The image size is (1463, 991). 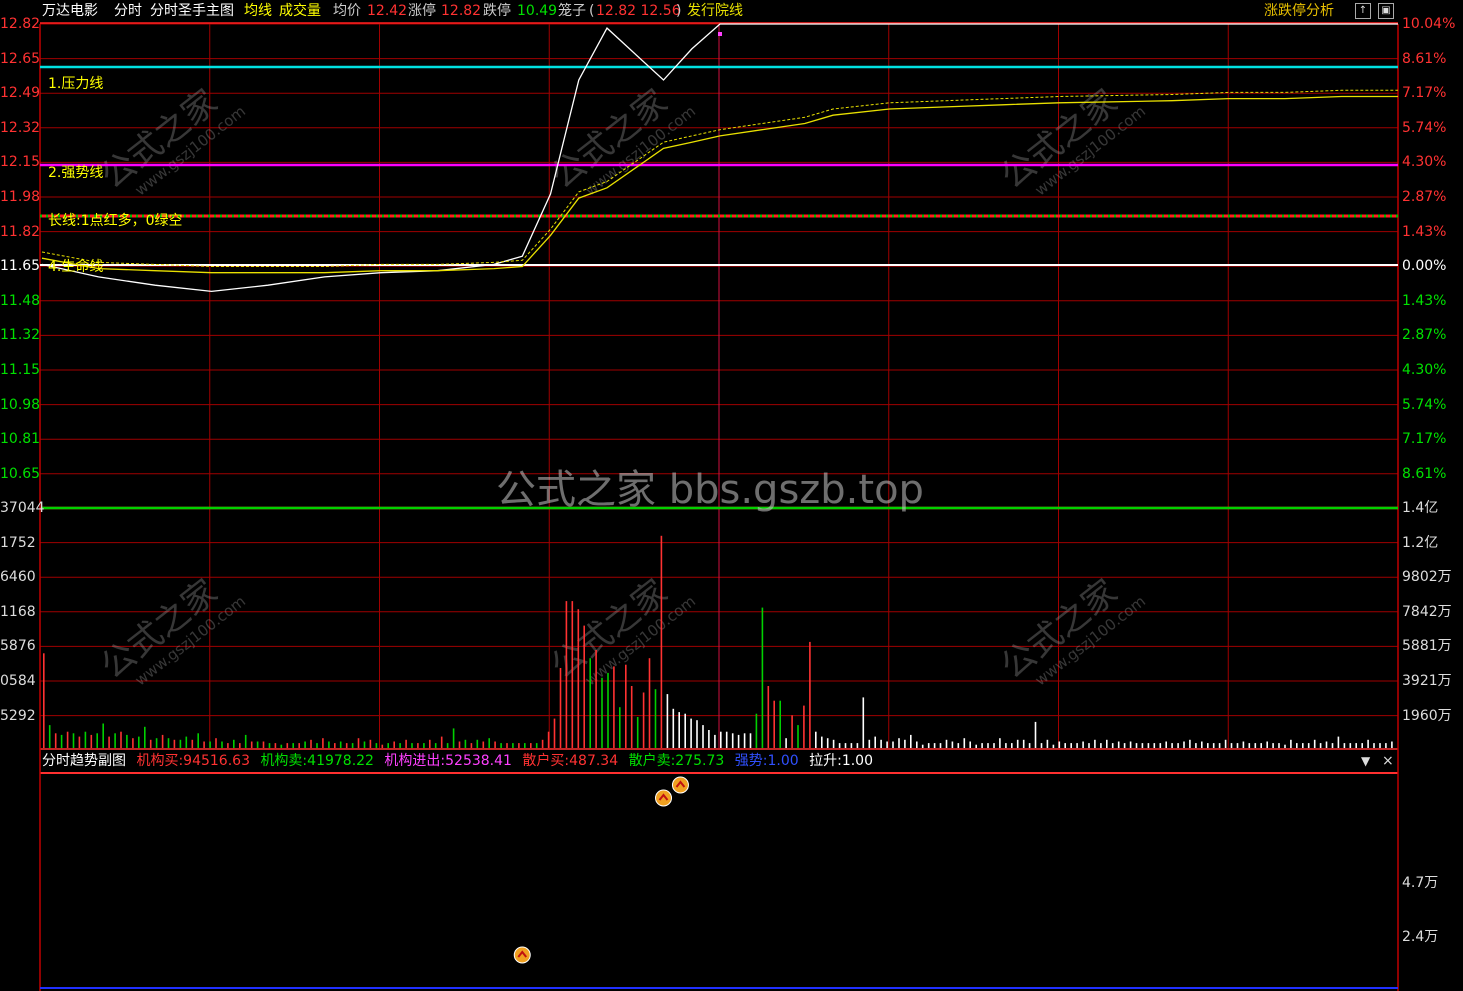 I want to click on axis-tick-label: 0.00%, so click(x=1424, y=266).